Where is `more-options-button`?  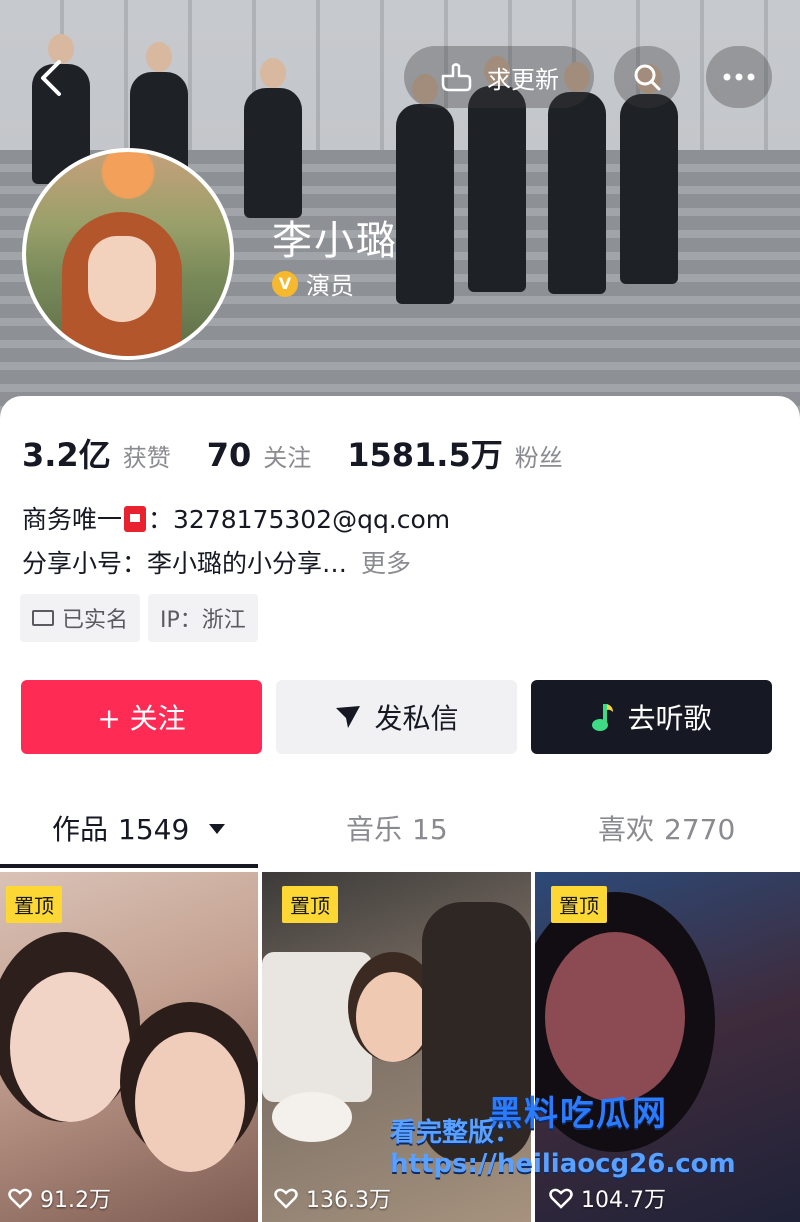
more-options-button is located at coordinates (739, 77).